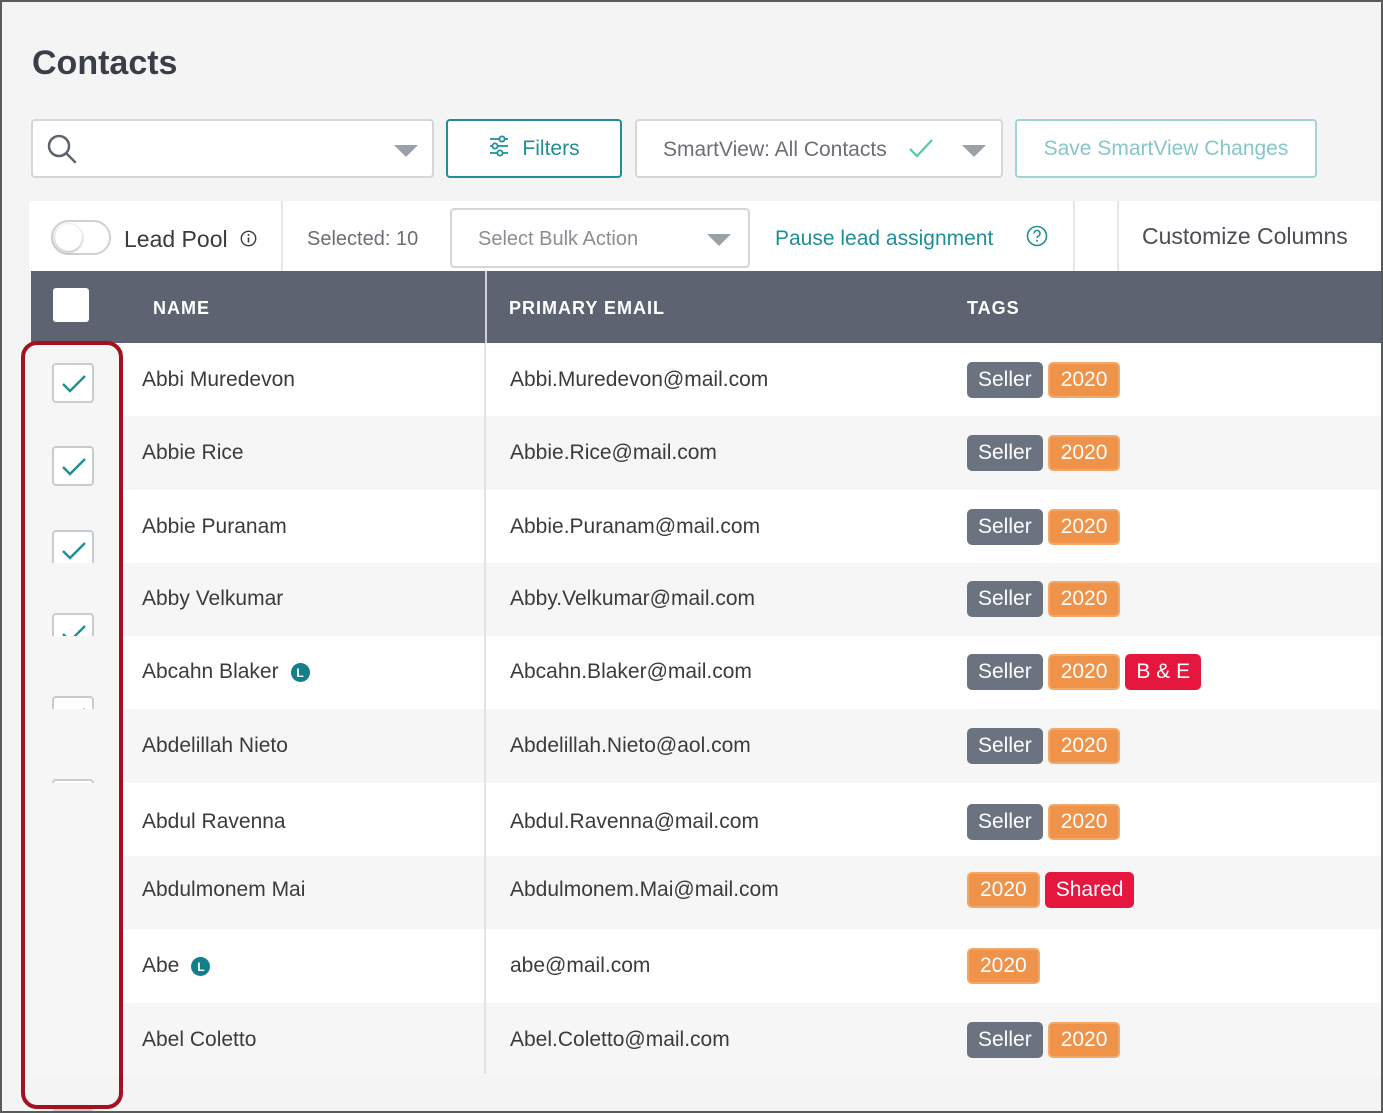 This screenshot has width=1383, height=1113. What do you see at coordinates (210, 672) in the screenshot?
I see `contact-name-text: Abcahn Blaker` at bounding box center [210, 672].